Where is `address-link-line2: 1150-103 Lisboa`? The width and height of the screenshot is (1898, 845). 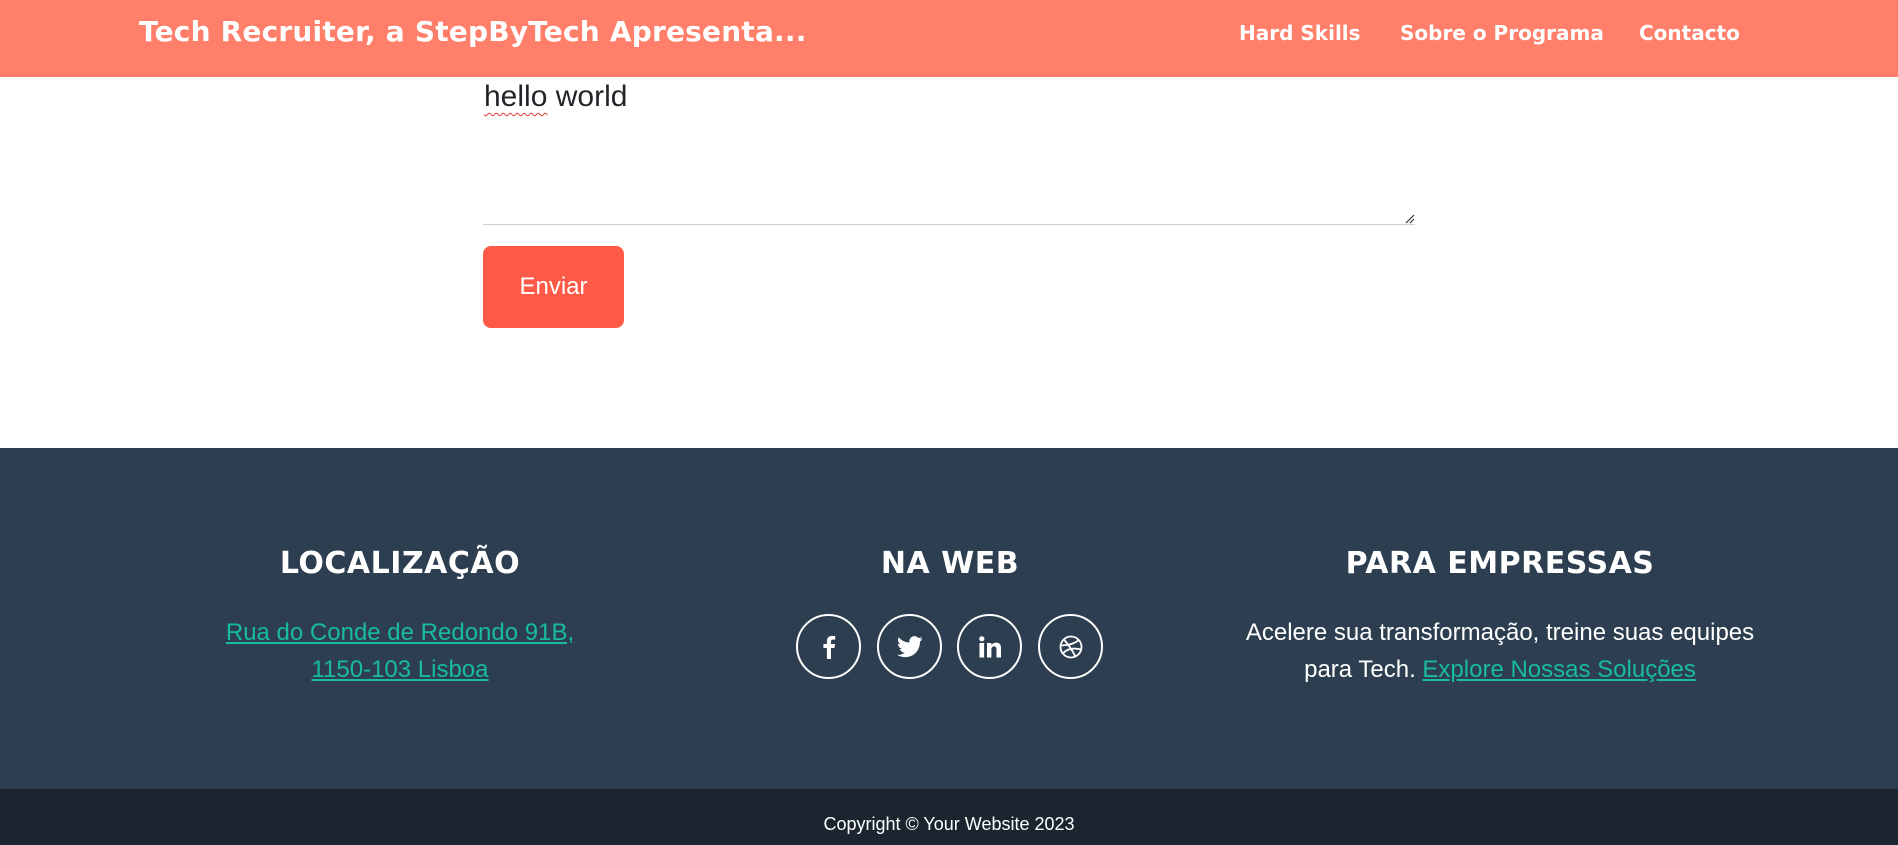 address-link-line2: 1150-103 Lisboa is located at coordinates (399, 669).